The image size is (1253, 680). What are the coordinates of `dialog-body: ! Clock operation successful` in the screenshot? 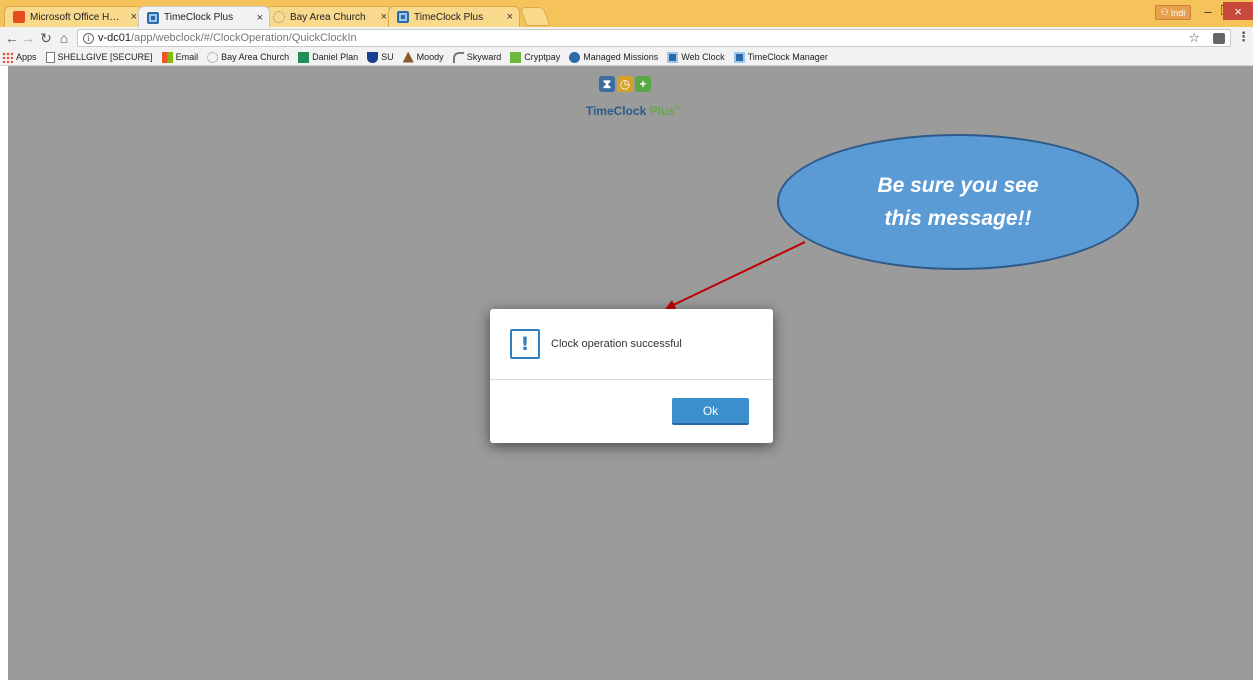 It's located at (631, 344).